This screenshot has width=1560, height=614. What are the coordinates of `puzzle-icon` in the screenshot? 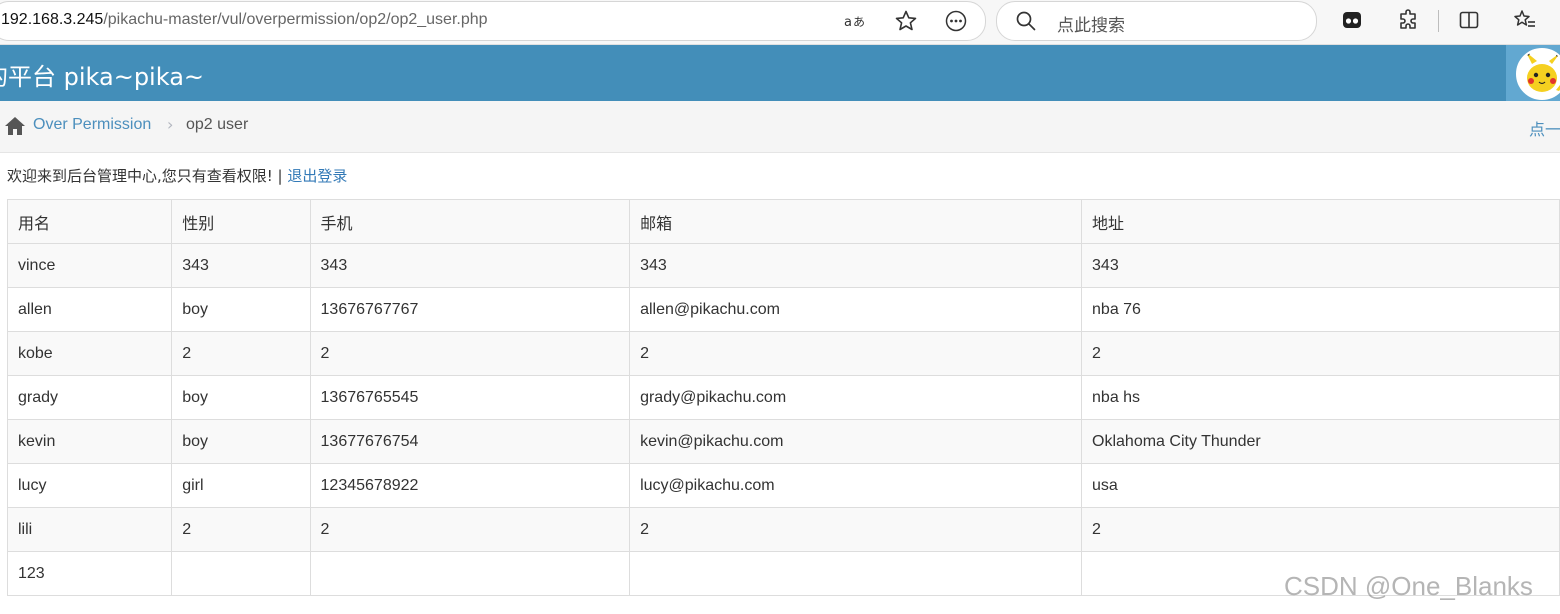 It's located at (1409, 20).